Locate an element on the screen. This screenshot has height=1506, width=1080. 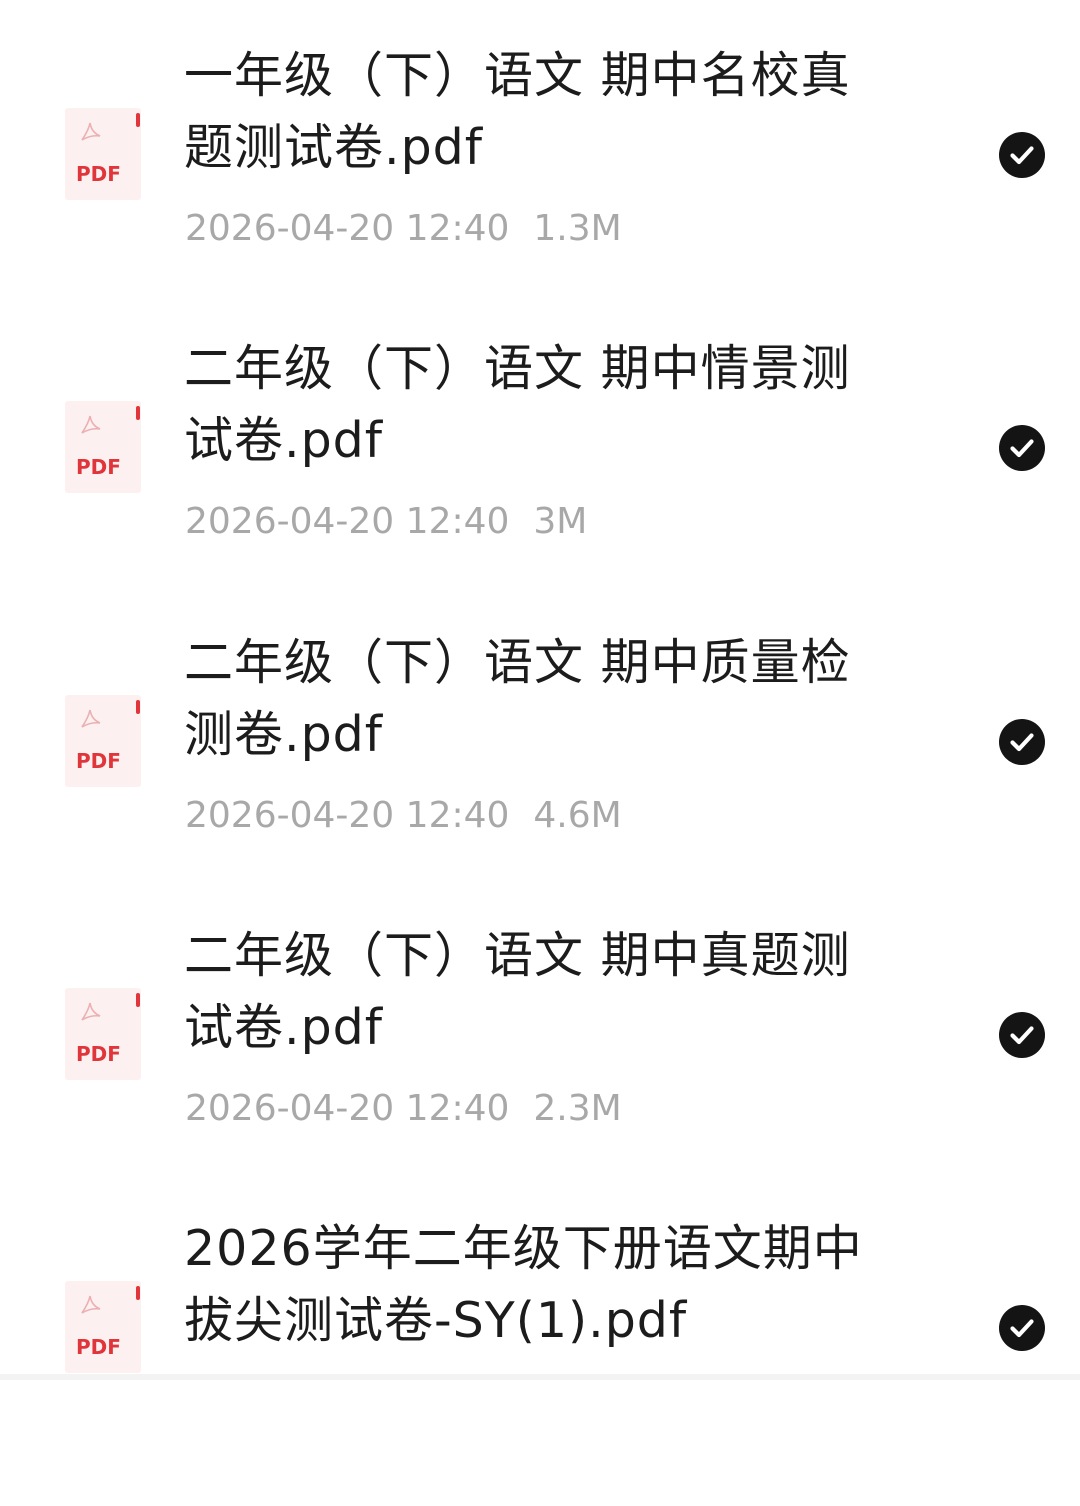
file-size: 3M is located at coordinates (560, 521).